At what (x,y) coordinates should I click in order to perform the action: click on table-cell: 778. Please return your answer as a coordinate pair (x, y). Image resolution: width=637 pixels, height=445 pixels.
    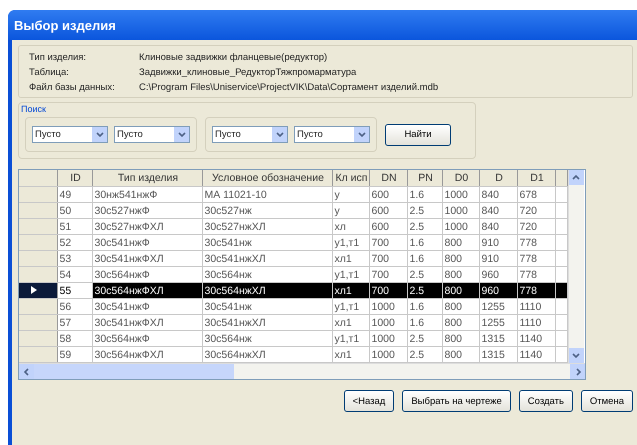
    Looking at the image, I should click on (536, 258).